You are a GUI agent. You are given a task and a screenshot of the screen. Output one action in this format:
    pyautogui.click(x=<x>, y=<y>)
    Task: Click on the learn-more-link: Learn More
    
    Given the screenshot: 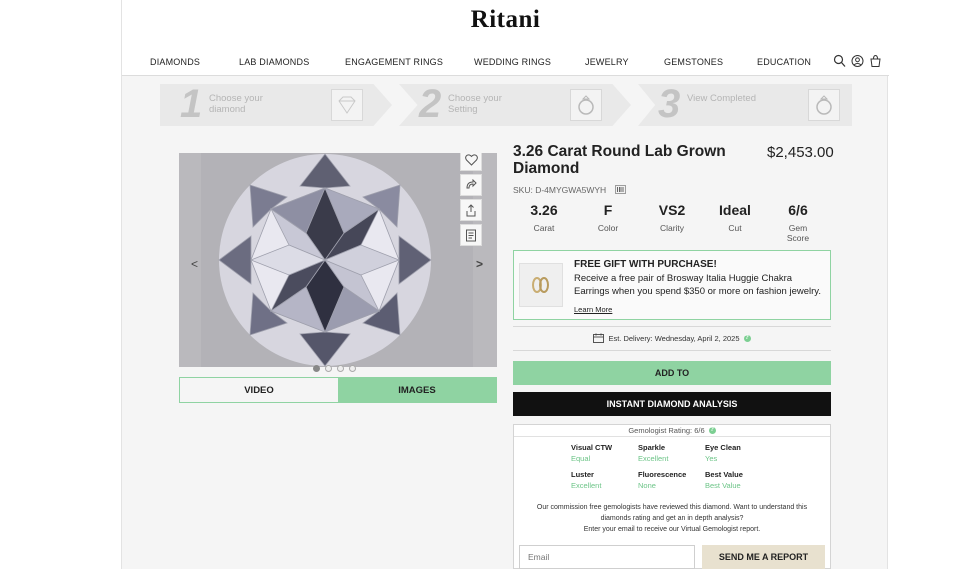 What is the action you would take?
    pyautogui.click(x=593, y=309)
    